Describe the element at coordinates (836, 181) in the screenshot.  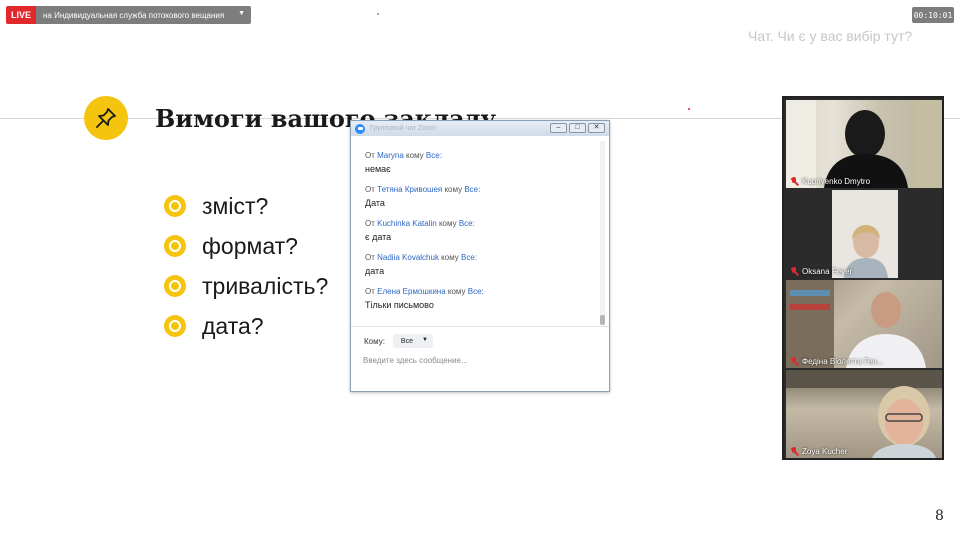
I see `participant-name-text: Kupriyenko Dmytro` at that location.